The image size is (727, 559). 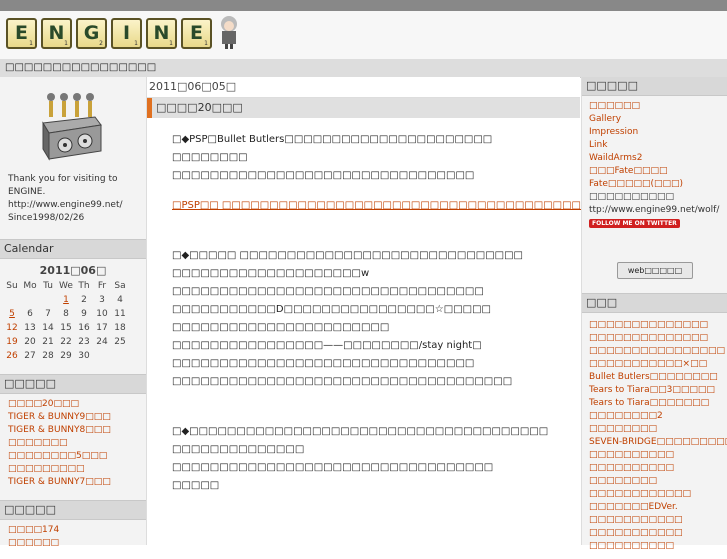 I want to click on recent-post-link: □□□□□□□□□, so click(x=77, y=469).